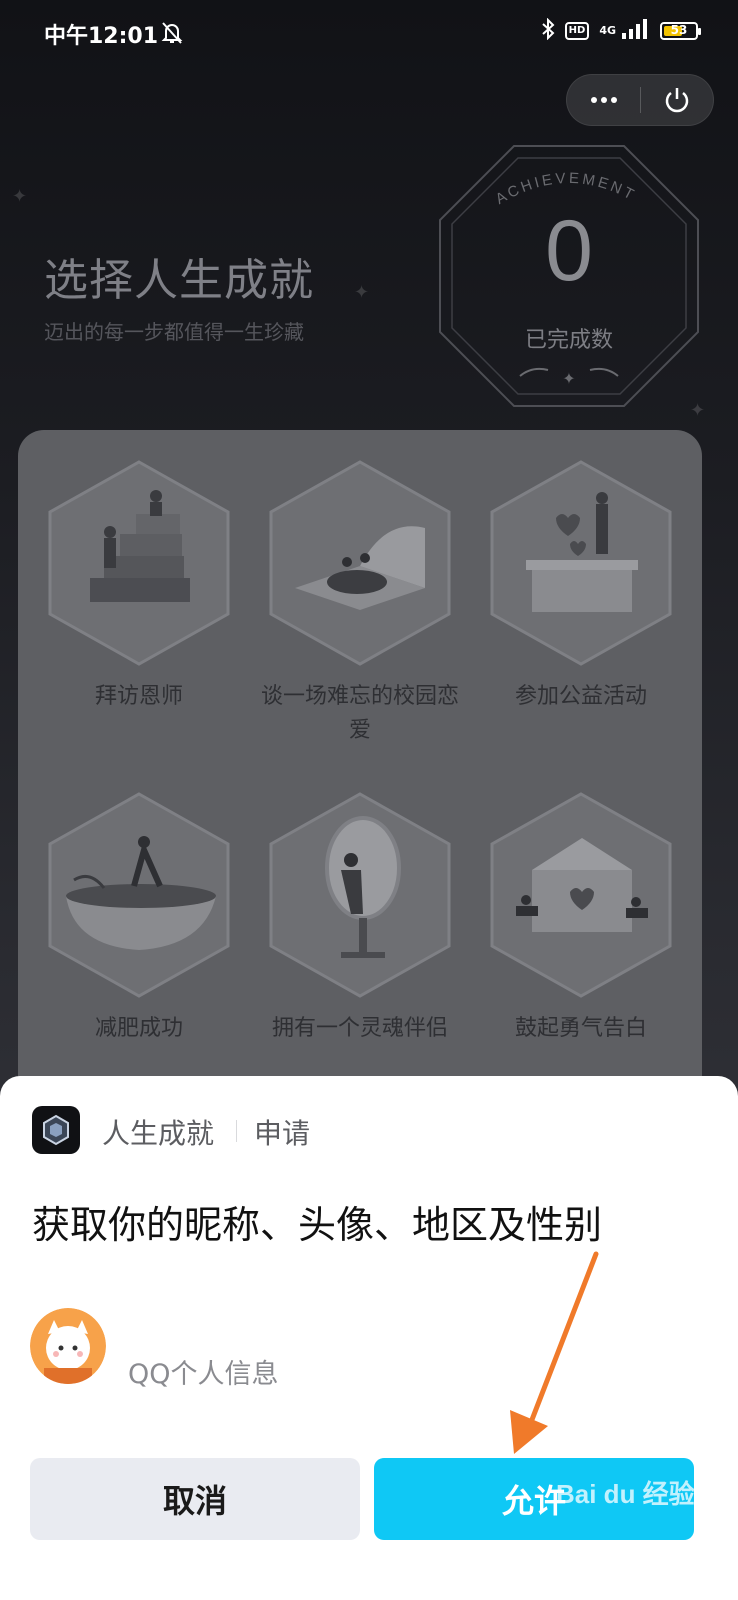 Image resolution: width=738 pixels, height=1600 pixels. Describe the element at coordinates (554, 1352) in the screenshot. I see `annotation-arrow-icon` at that location.